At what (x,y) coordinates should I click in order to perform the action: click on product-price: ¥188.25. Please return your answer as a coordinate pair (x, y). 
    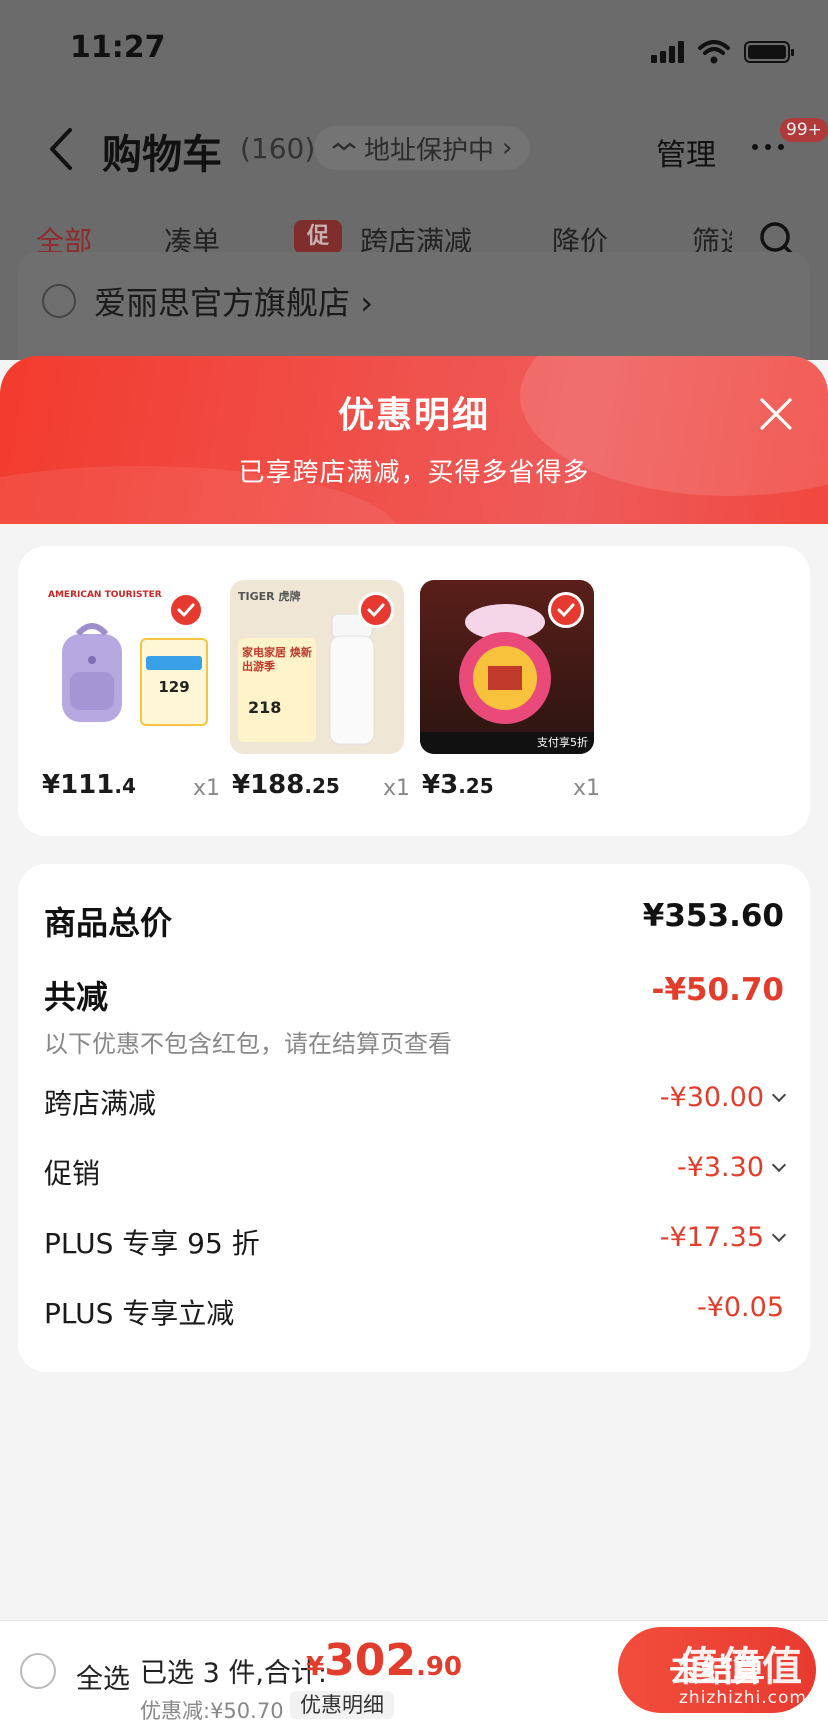
    Looking at the image, I should click on (286, 785).